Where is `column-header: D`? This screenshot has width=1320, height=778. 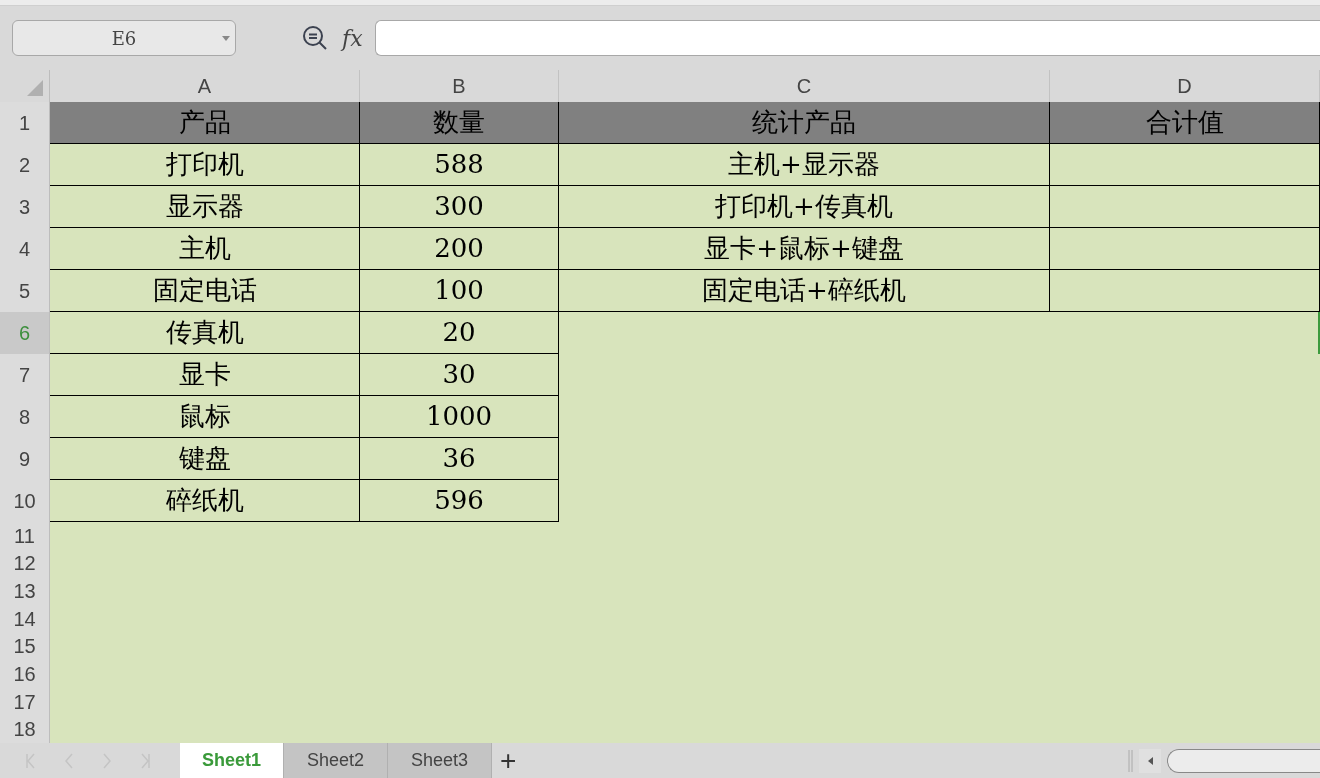 column-header: D is located at coordinates (1185, 86).